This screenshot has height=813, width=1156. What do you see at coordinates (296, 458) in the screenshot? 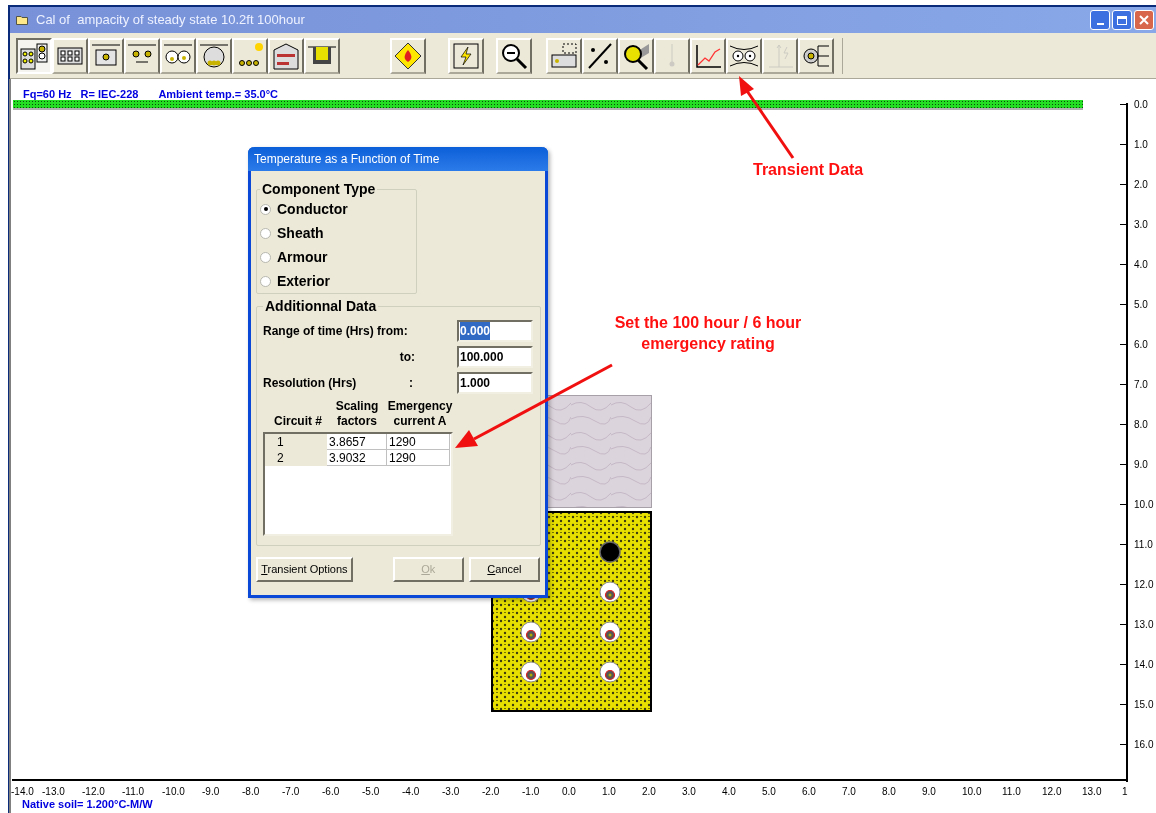
I see `table-cell: 2` at bounding box center [296, 458].